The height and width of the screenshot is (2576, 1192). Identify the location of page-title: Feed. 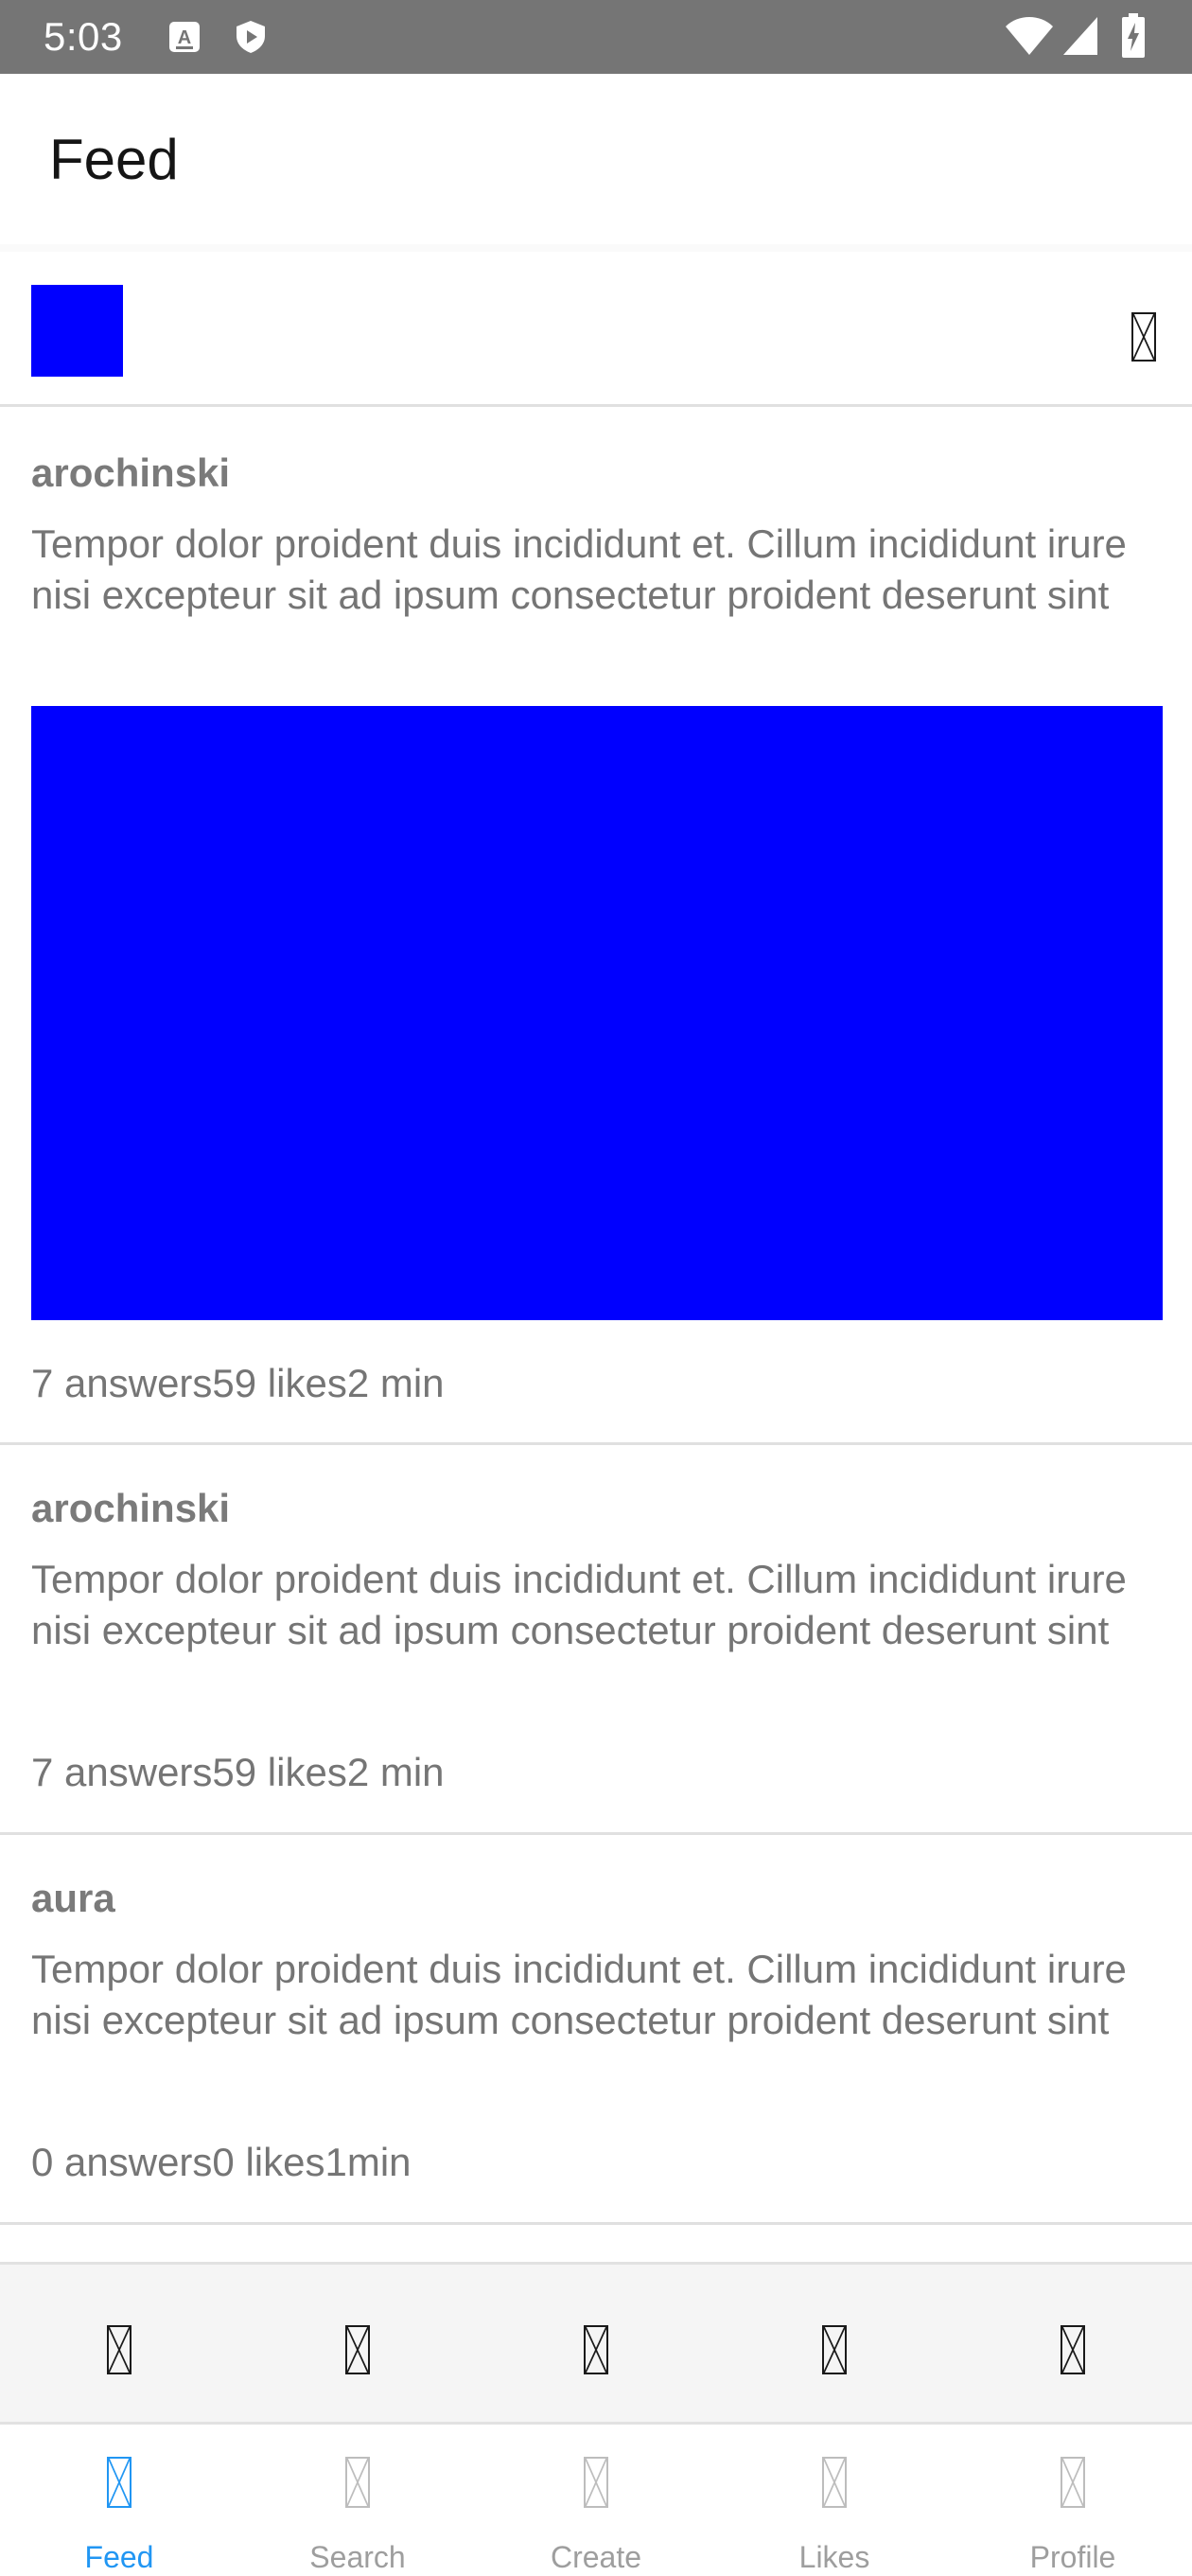
(114, 159).